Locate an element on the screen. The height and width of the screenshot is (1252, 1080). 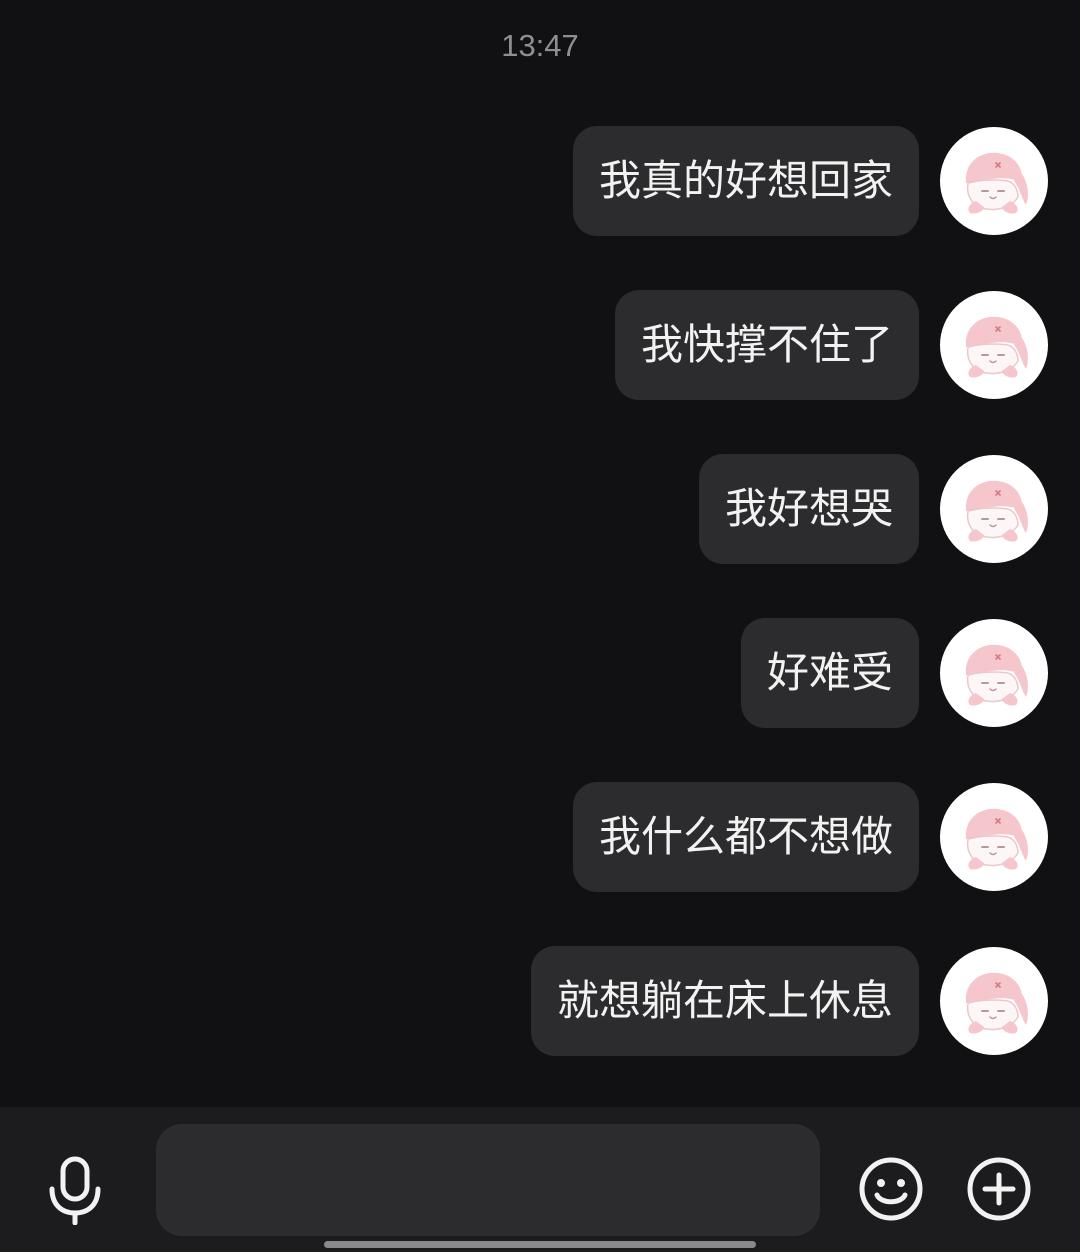
more-options-button is located at coordinates (999, 1189).